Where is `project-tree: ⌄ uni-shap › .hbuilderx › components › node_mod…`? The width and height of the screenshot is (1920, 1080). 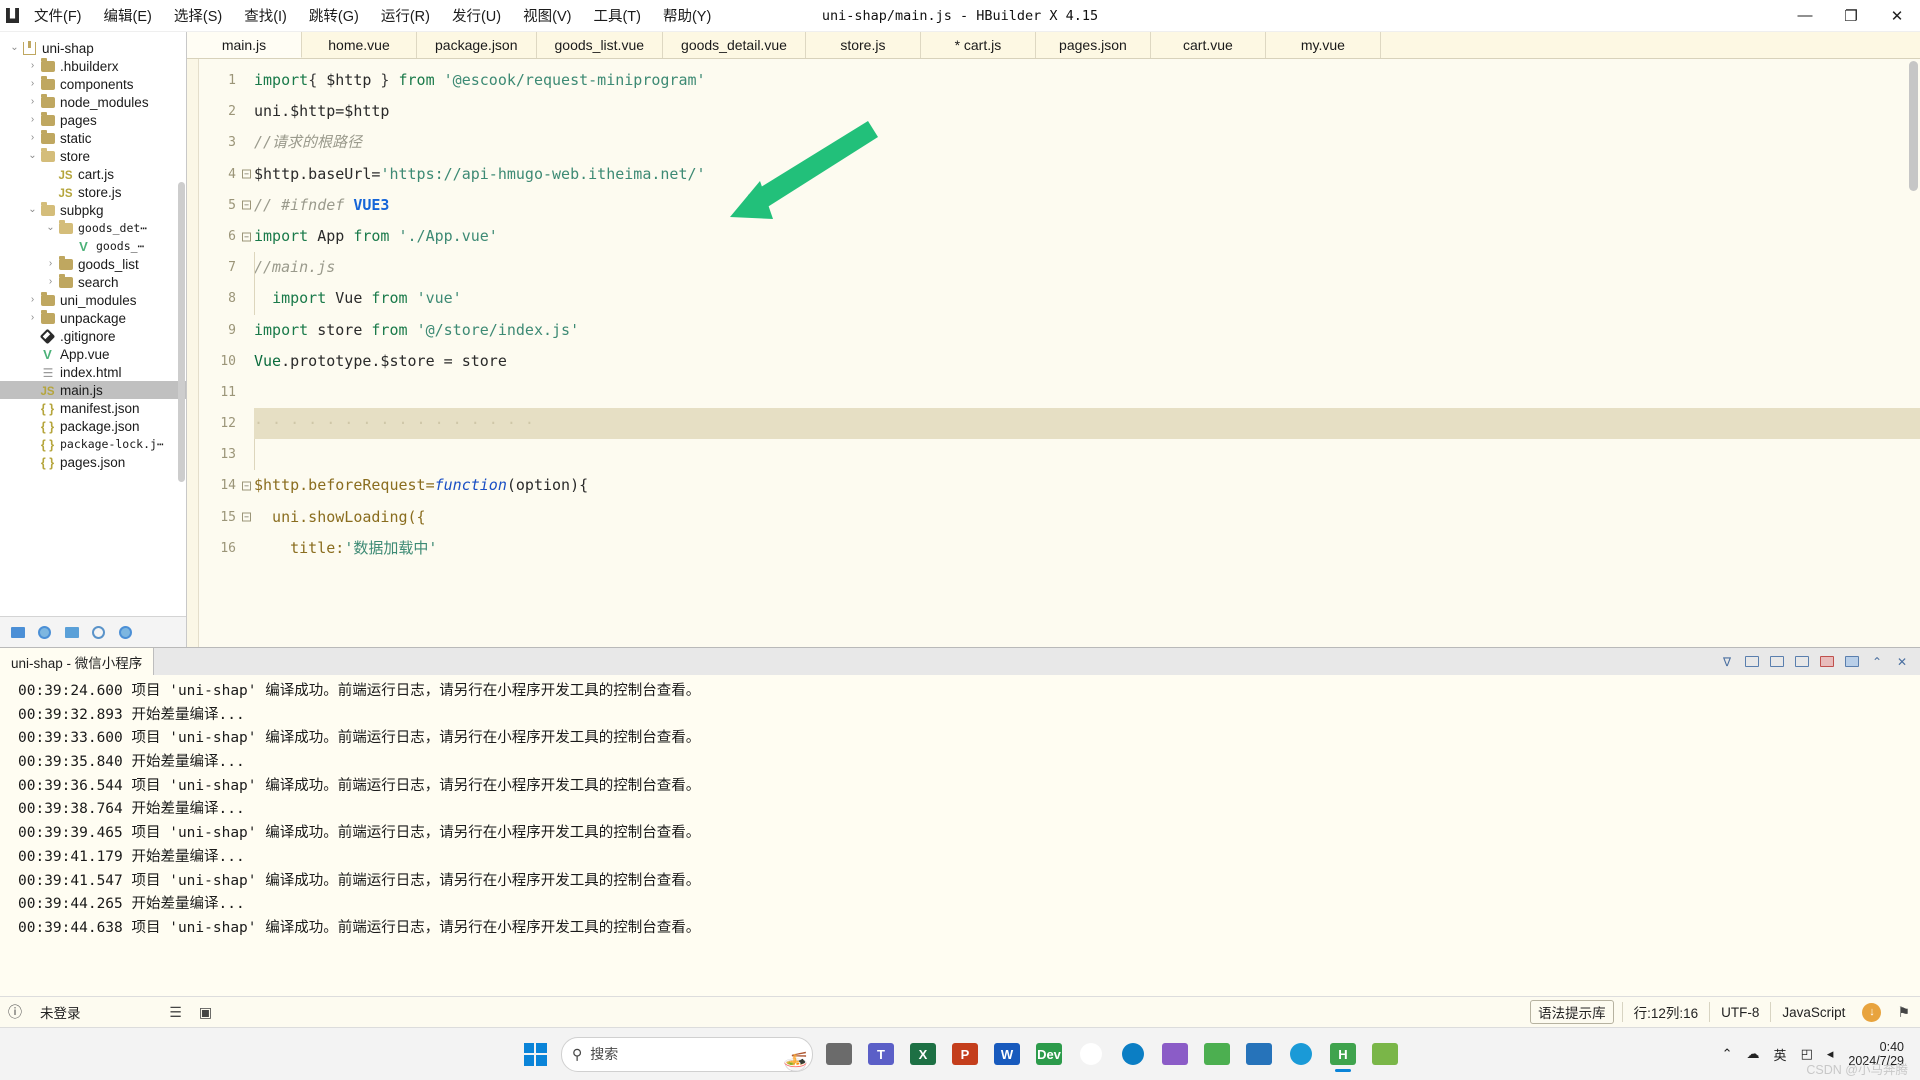 project-tree: ⌄ uni-shap › .hbuilderx › components › node_mod… is located at coordinates (93, 324).